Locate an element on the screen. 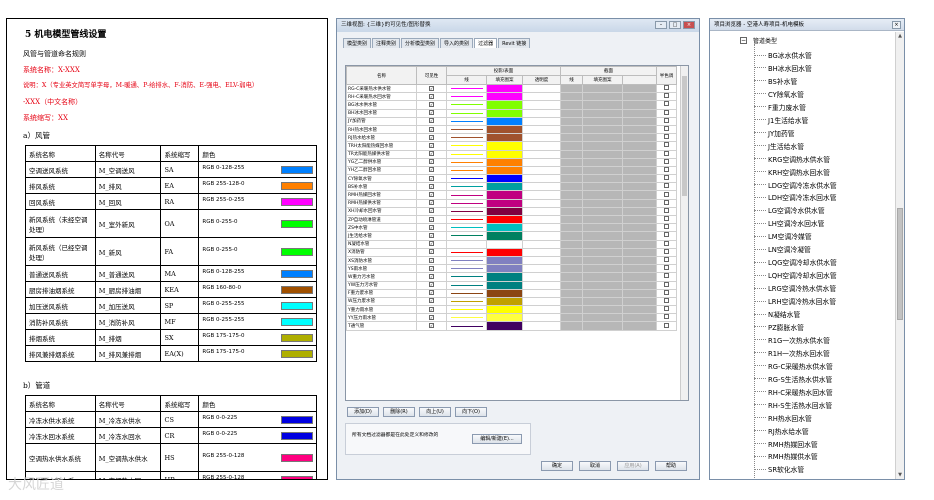  move-down-button: 向下(O) is located at coordinates (471, 412).